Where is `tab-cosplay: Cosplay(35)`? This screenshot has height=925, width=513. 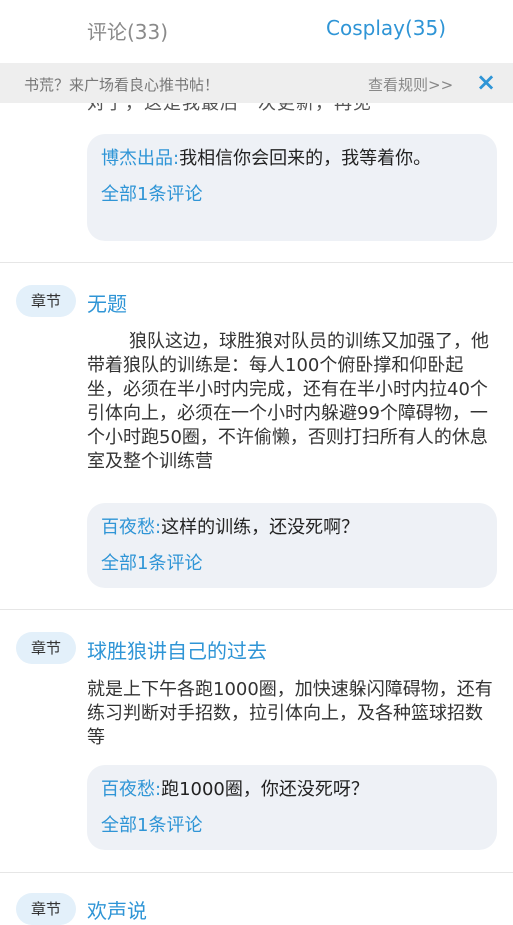 tab-cosplay: Cosplay(35) is located at coordinates (386, 28).